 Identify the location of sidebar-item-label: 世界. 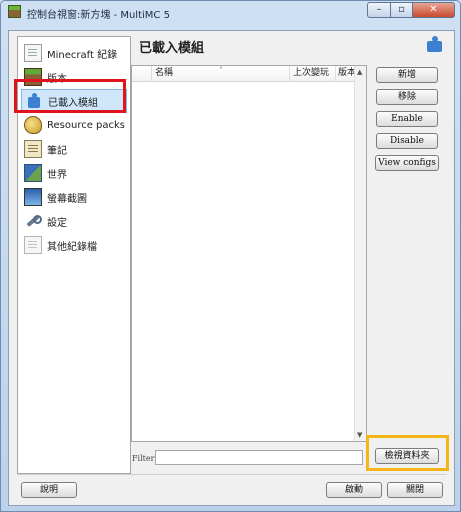
(57, 175).